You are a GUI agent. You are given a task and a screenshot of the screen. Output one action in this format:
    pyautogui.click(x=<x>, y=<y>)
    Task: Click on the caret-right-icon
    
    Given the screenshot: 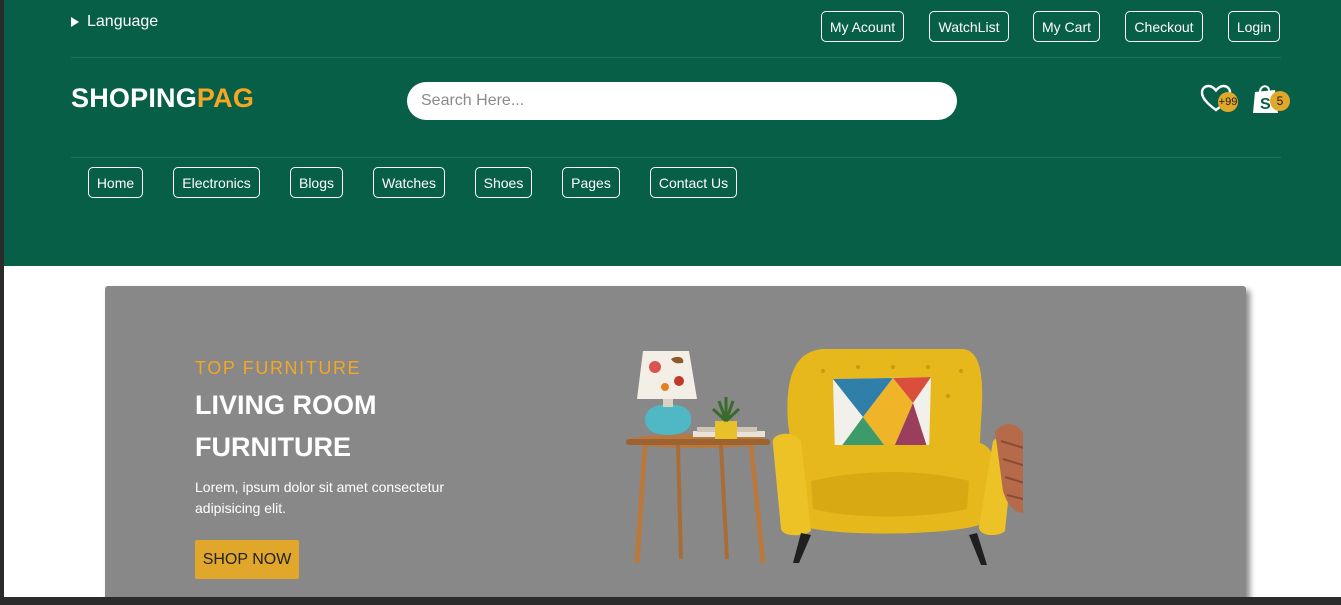 What is the action you would take?
    pyautogui.click(x=75, y=22)
    